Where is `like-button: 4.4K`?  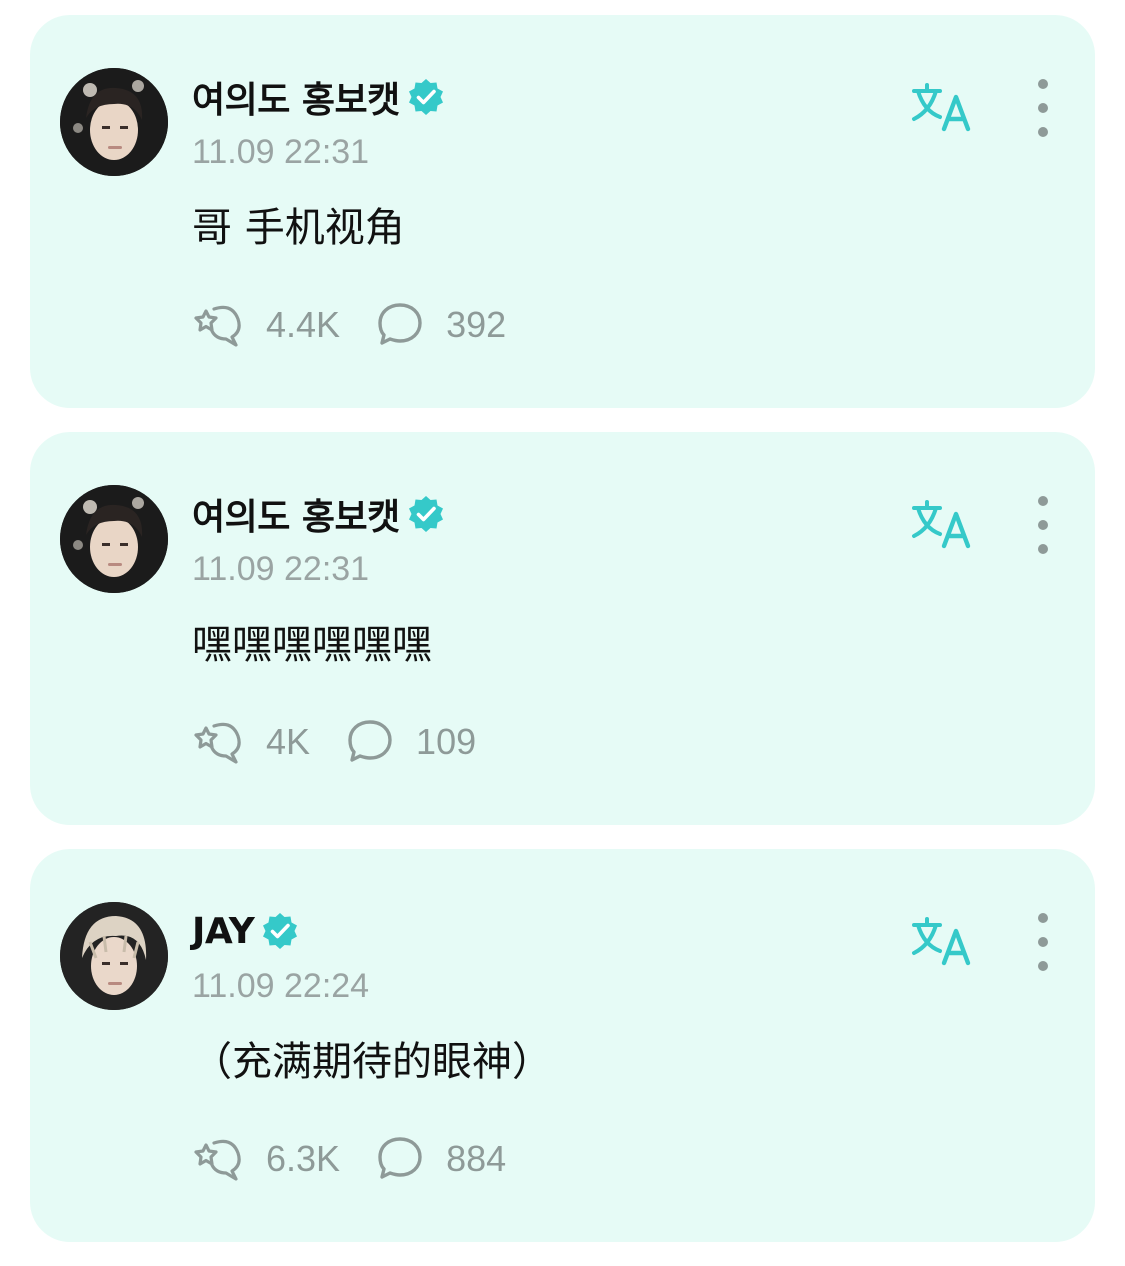
like-button: 4.4K is located at coordinates (266, 325).